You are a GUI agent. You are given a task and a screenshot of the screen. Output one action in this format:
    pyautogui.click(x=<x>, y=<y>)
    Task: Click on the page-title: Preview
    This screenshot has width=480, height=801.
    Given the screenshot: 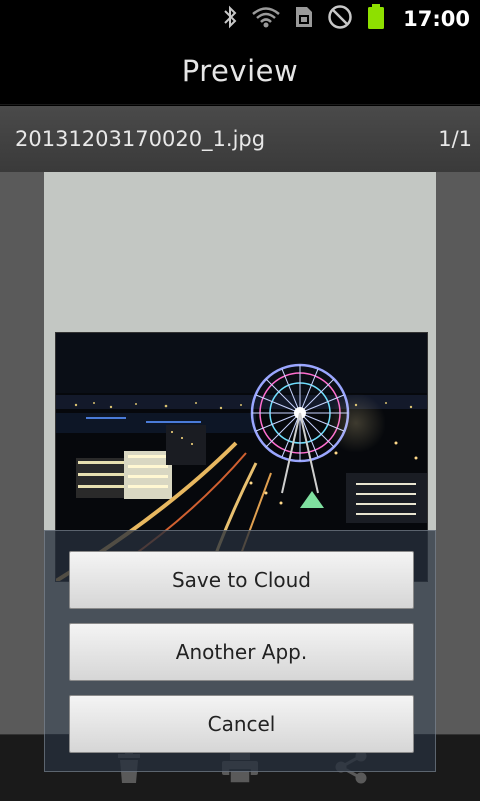 What is the action you would take?
    pyautogui.click(x=240, y=71)
    